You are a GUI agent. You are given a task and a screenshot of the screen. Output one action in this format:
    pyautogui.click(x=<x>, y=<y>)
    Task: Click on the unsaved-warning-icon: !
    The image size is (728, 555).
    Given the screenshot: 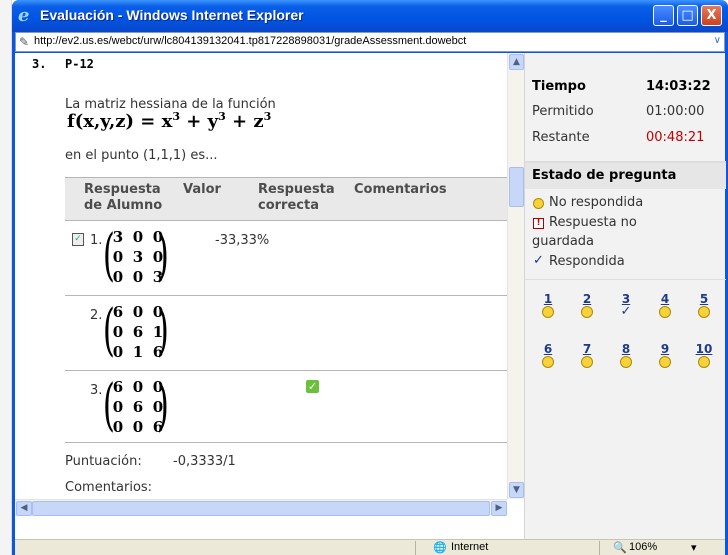 What is the action you would take?
    pyautogui.click(x=538, y=223)
    